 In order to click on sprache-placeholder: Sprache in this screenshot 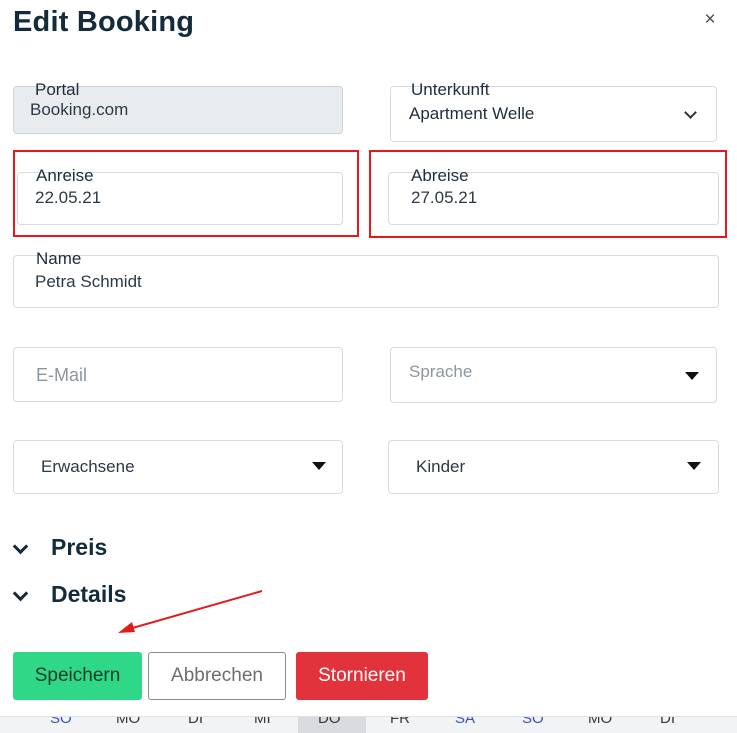, I will do `click(441, 371)`.